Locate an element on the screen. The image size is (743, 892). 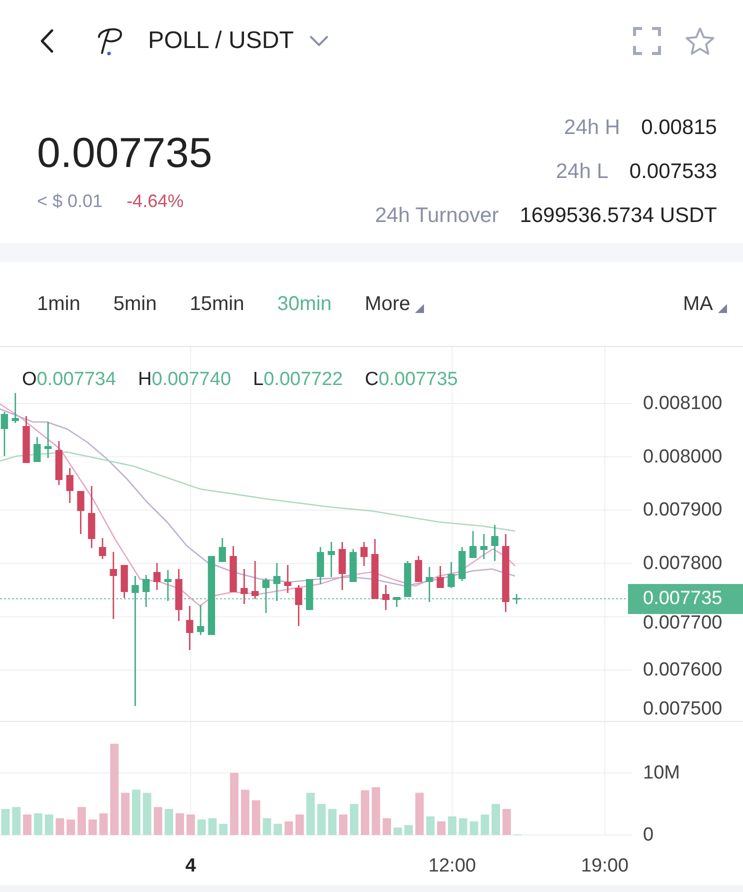
pair-selector: POLL / USDT is located at coordinates (238, 41).